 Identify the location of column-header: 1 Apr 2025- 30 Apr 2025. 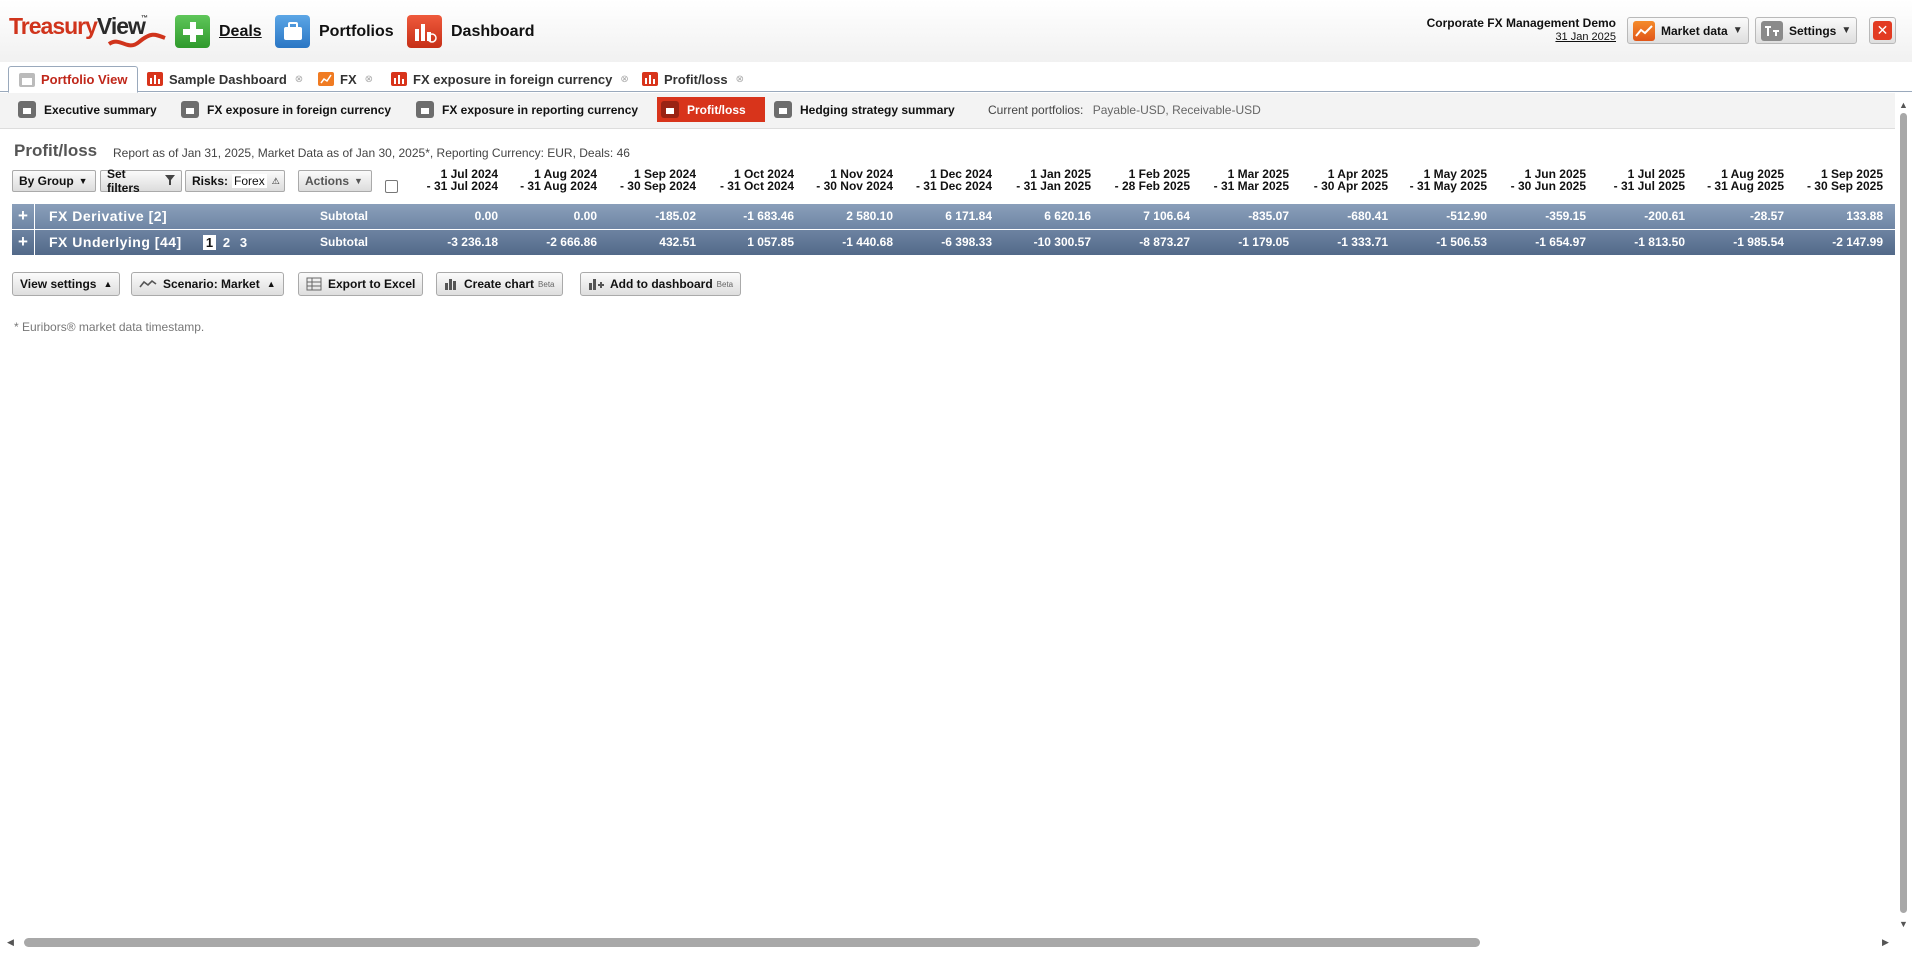
(1340, 180).